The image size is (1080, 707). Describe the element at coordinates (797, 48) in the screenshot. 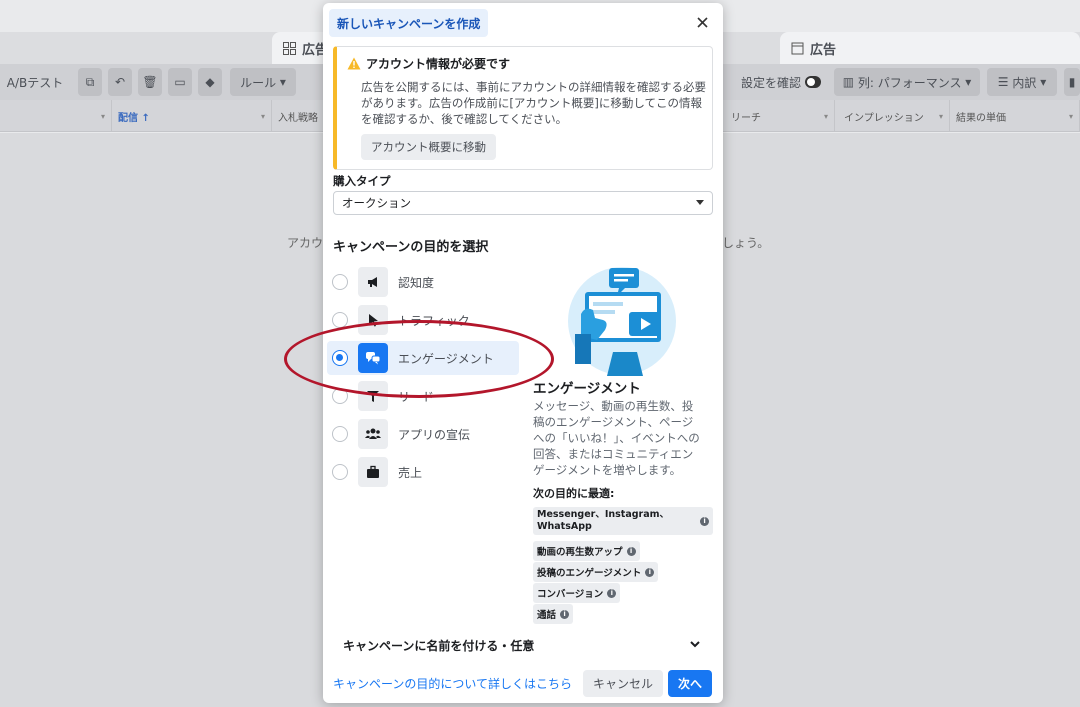

I see `document-icon` at that location.